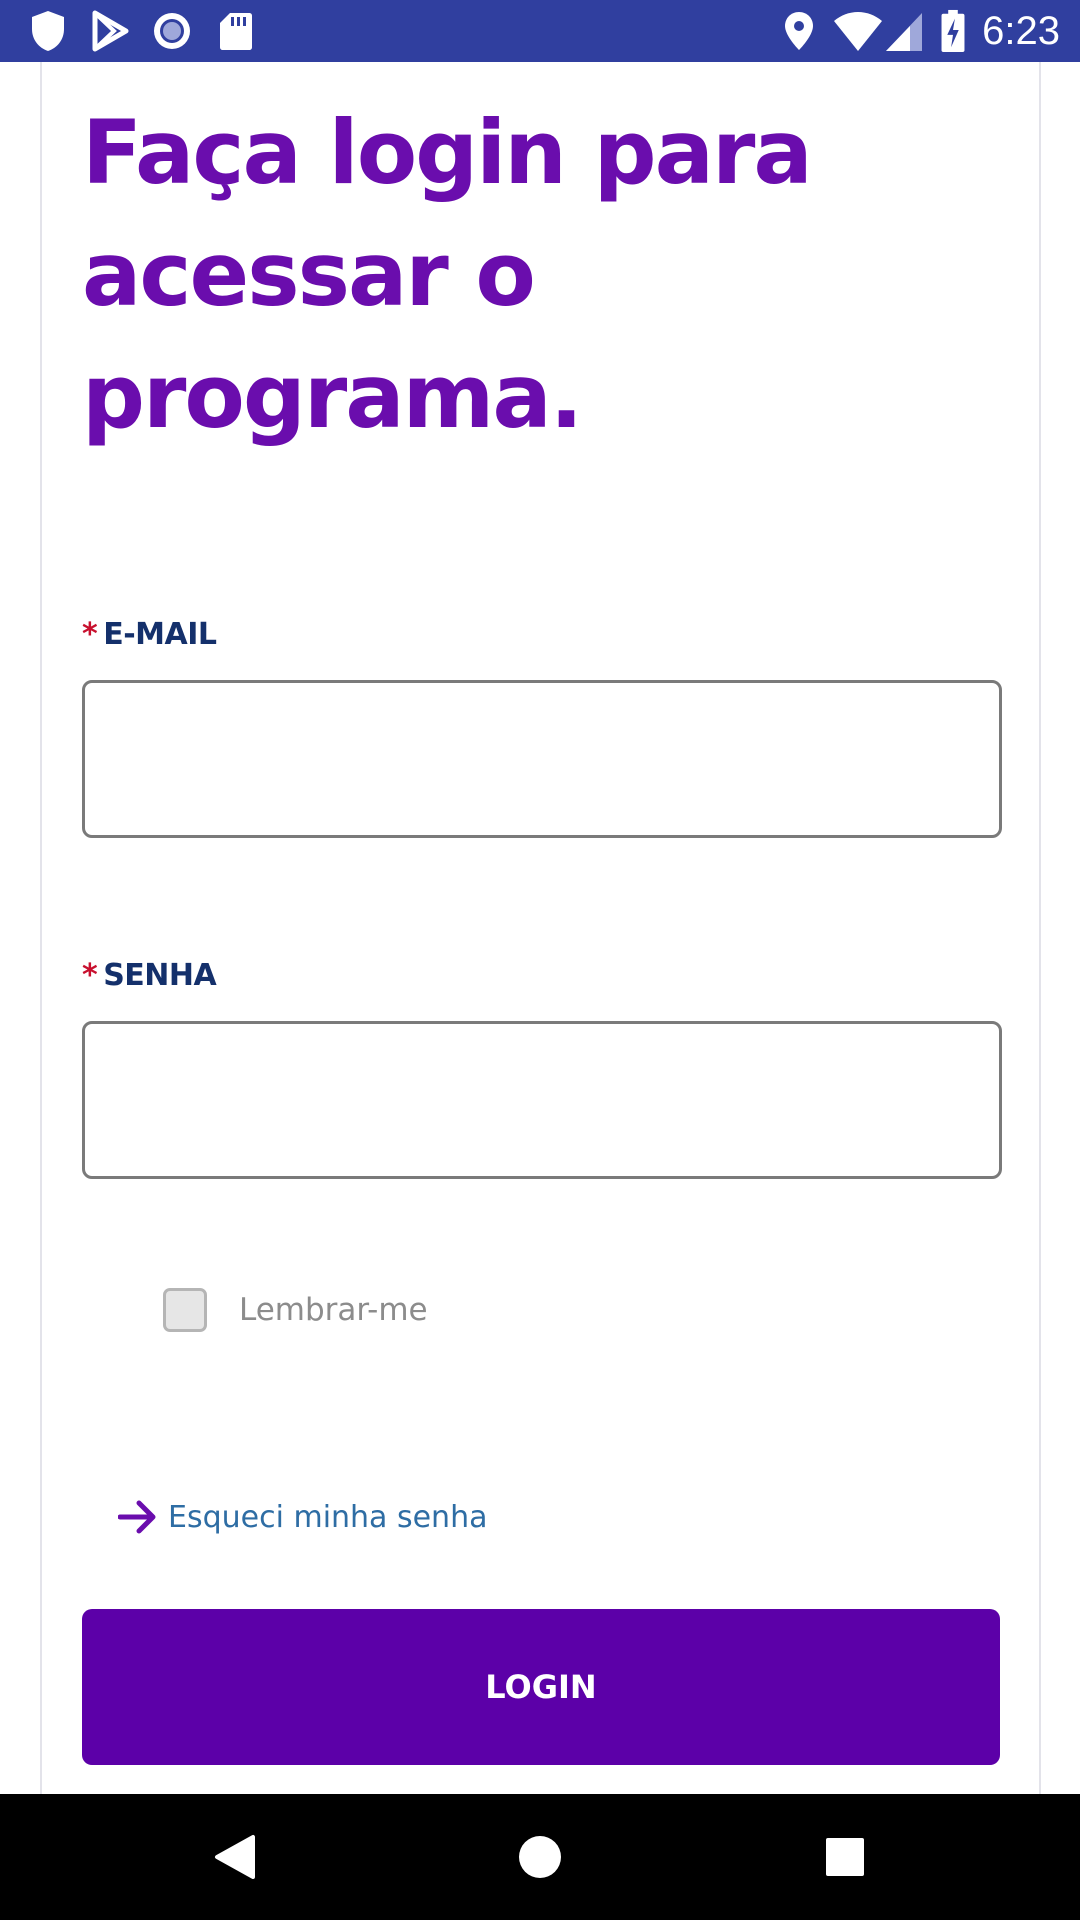  What do you see at coordinates (858, 31) in the screenshot?
I see `wifi-icon` at bounding box center [858, 31].